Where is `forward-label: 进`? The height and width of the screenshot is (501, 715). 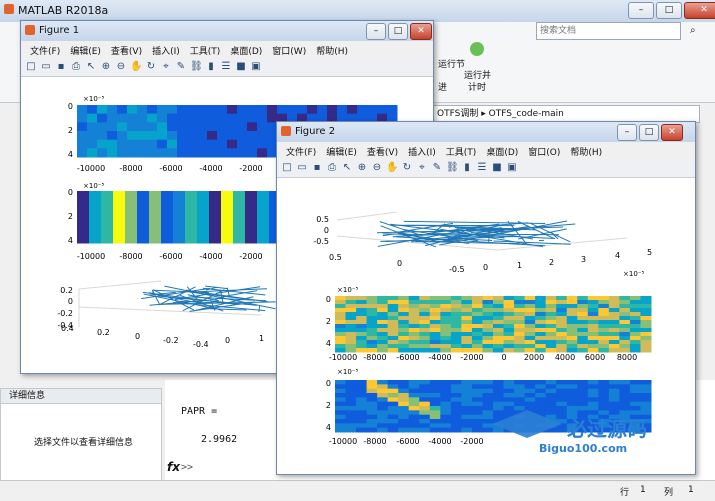
forward-label: 进 is located at coordinates (442, 86).